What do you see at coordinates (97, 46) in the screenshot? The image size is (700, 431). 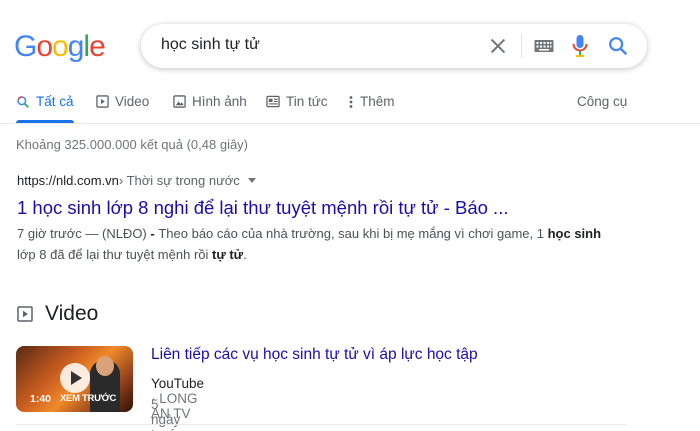 I see `logo-letter: e` at bounding box center [97, 46].